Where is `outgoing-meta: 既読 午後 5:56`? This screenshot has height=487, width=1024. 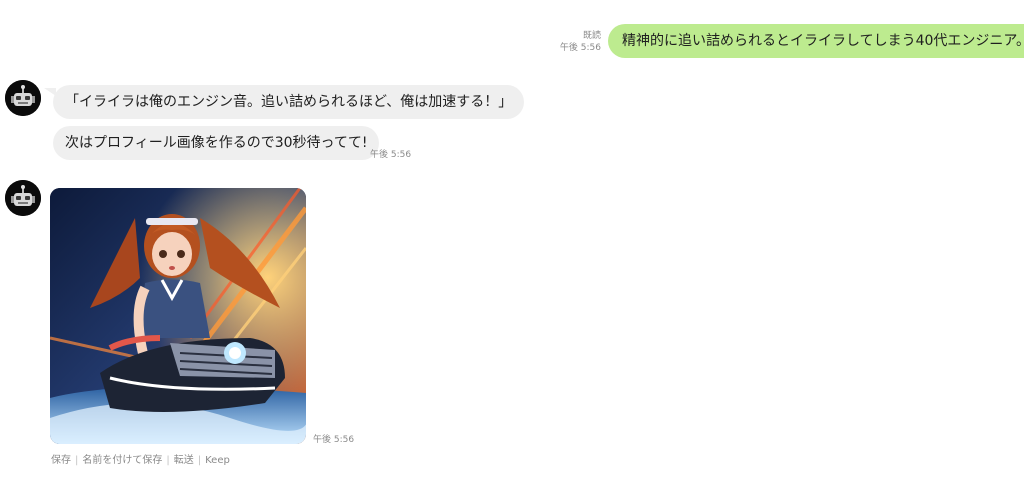 outgoing-meta: 既読 午後 5:56 is located at coordinates (580, 42).